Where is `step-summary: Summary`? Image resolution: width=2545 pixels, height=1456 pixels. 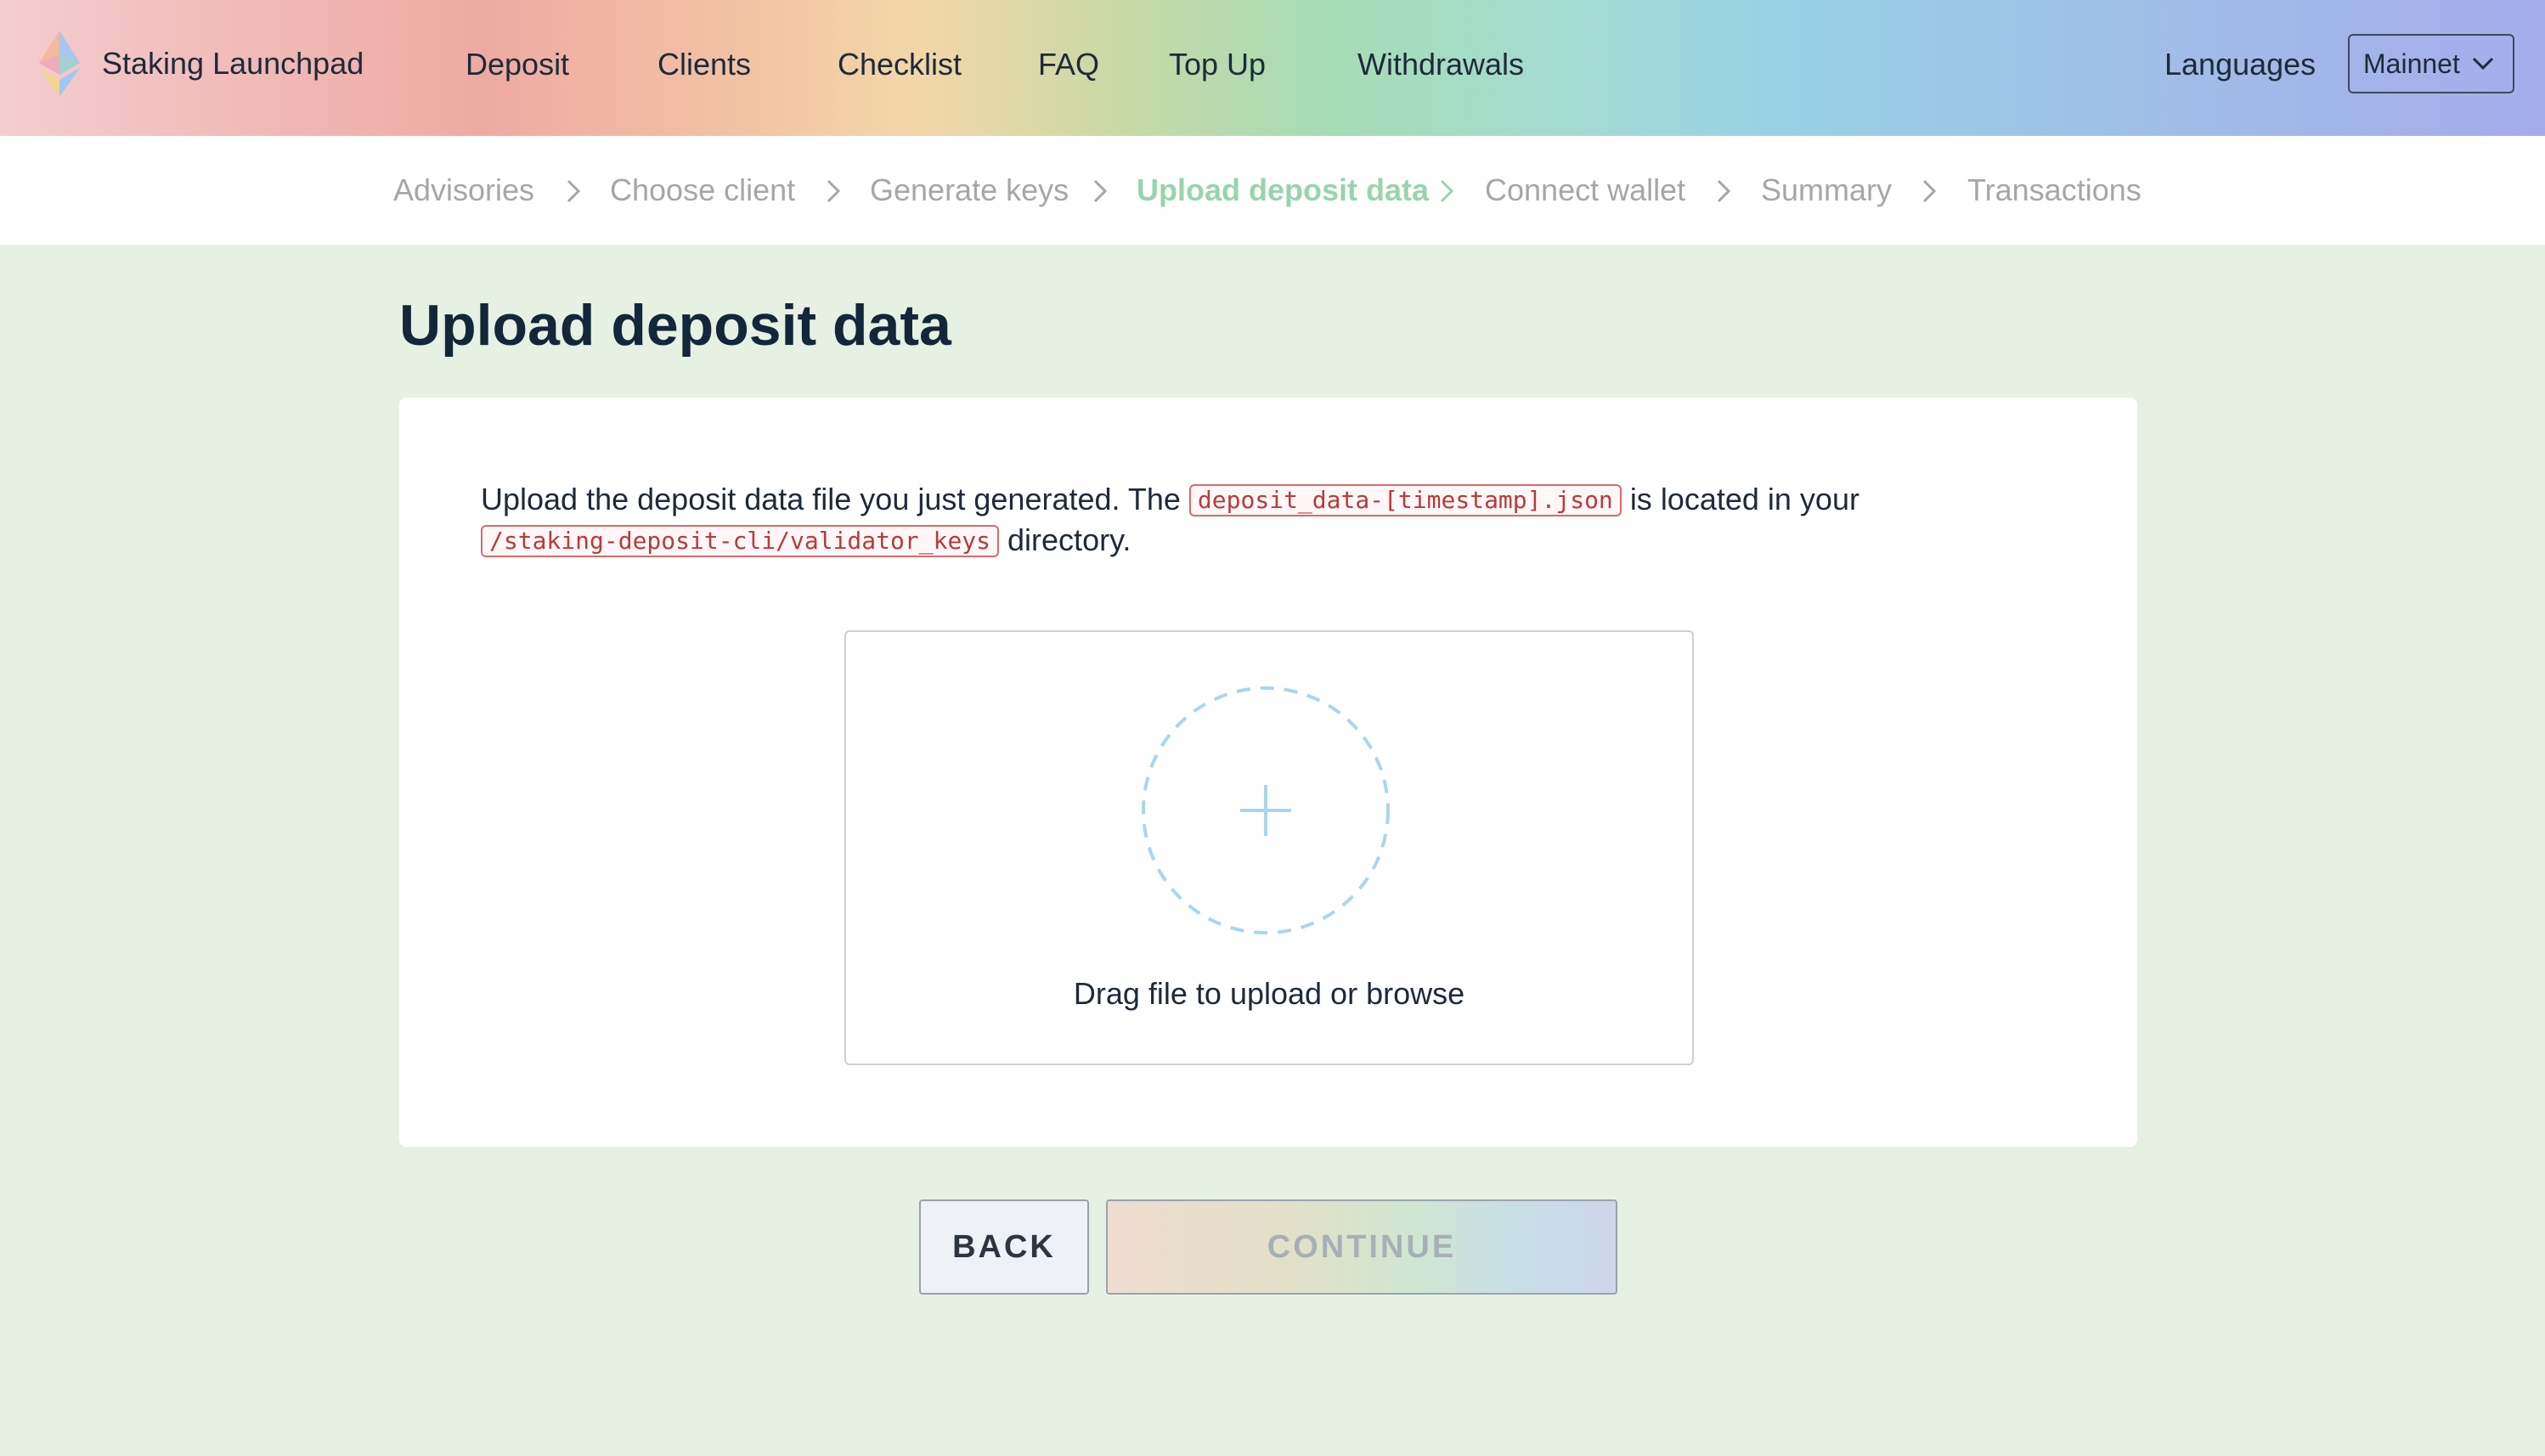
step-summary: Summary is located at coordinates (1827, 190).